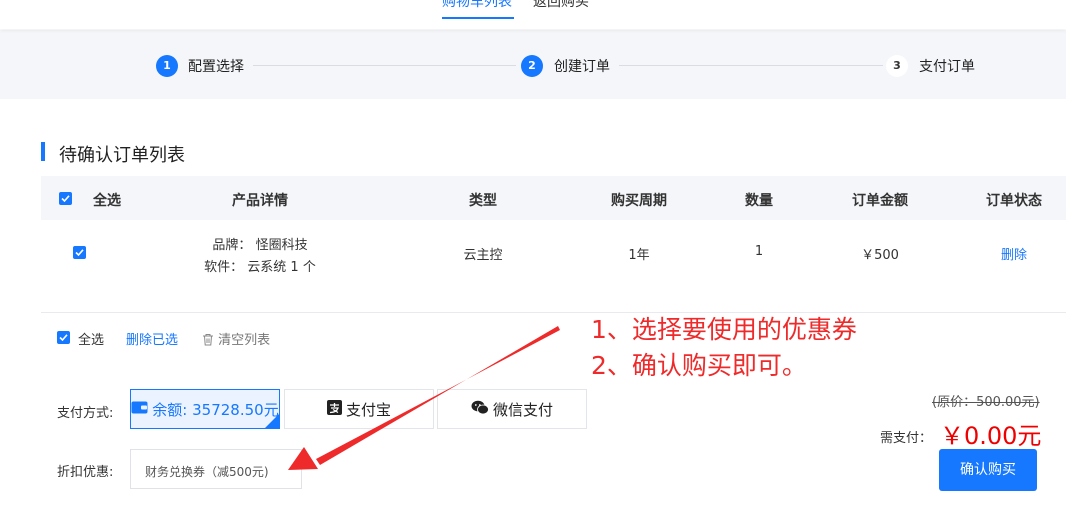  What do you see at coordinates (477, 5) in the screenshot?
I see `tab-cart-list: 购物车列表` at bounding box center [477, 5].